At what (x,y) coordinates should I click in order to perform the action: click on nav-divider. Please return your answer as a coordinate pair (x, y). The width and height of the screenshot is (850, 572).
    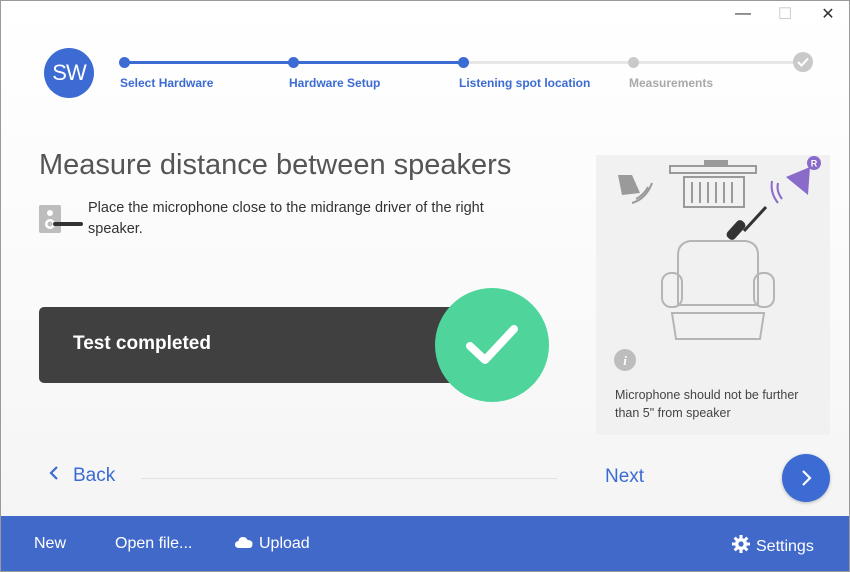
    Looking at the image, I should click on (349, 478).